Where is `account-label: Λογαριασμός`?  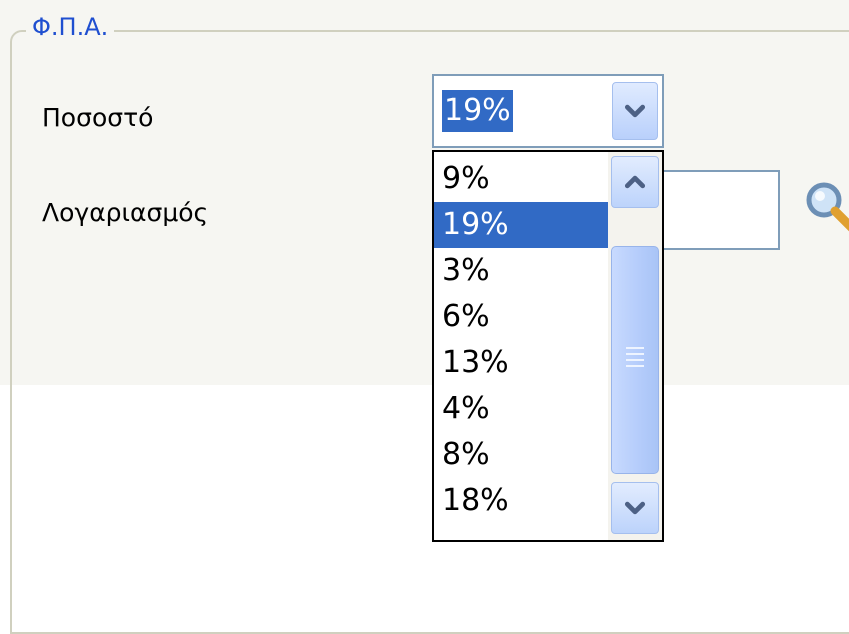 account-label: Λογαριασμός is located at coordinates (125, 212).